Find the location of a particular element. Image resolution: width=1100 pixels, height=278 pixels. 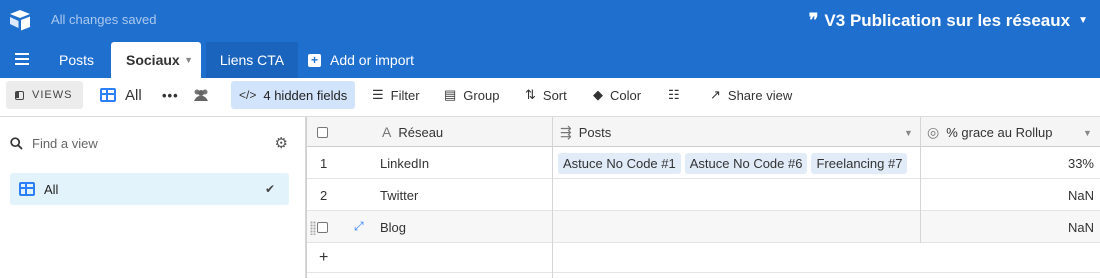

group-button: ▤ Group is located at coordinates (471, 95).